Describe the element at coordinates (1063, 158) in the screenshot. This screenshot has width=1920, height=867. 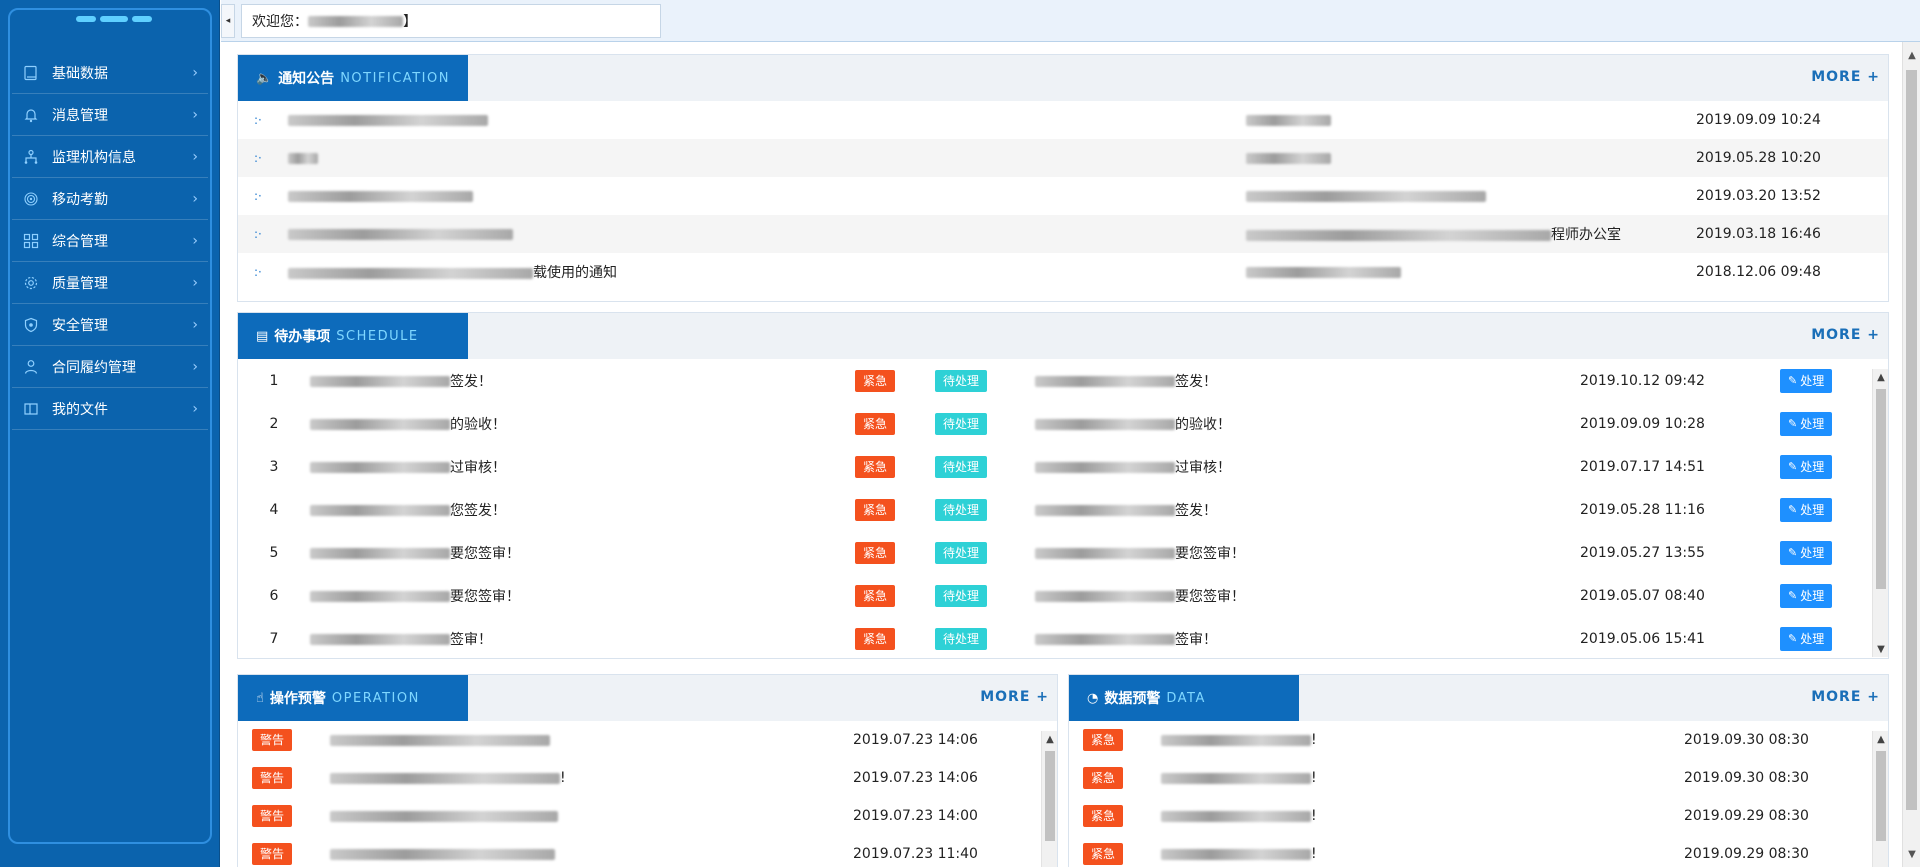
I see `list-item: :· 2019.05.28 10:20` at that location.